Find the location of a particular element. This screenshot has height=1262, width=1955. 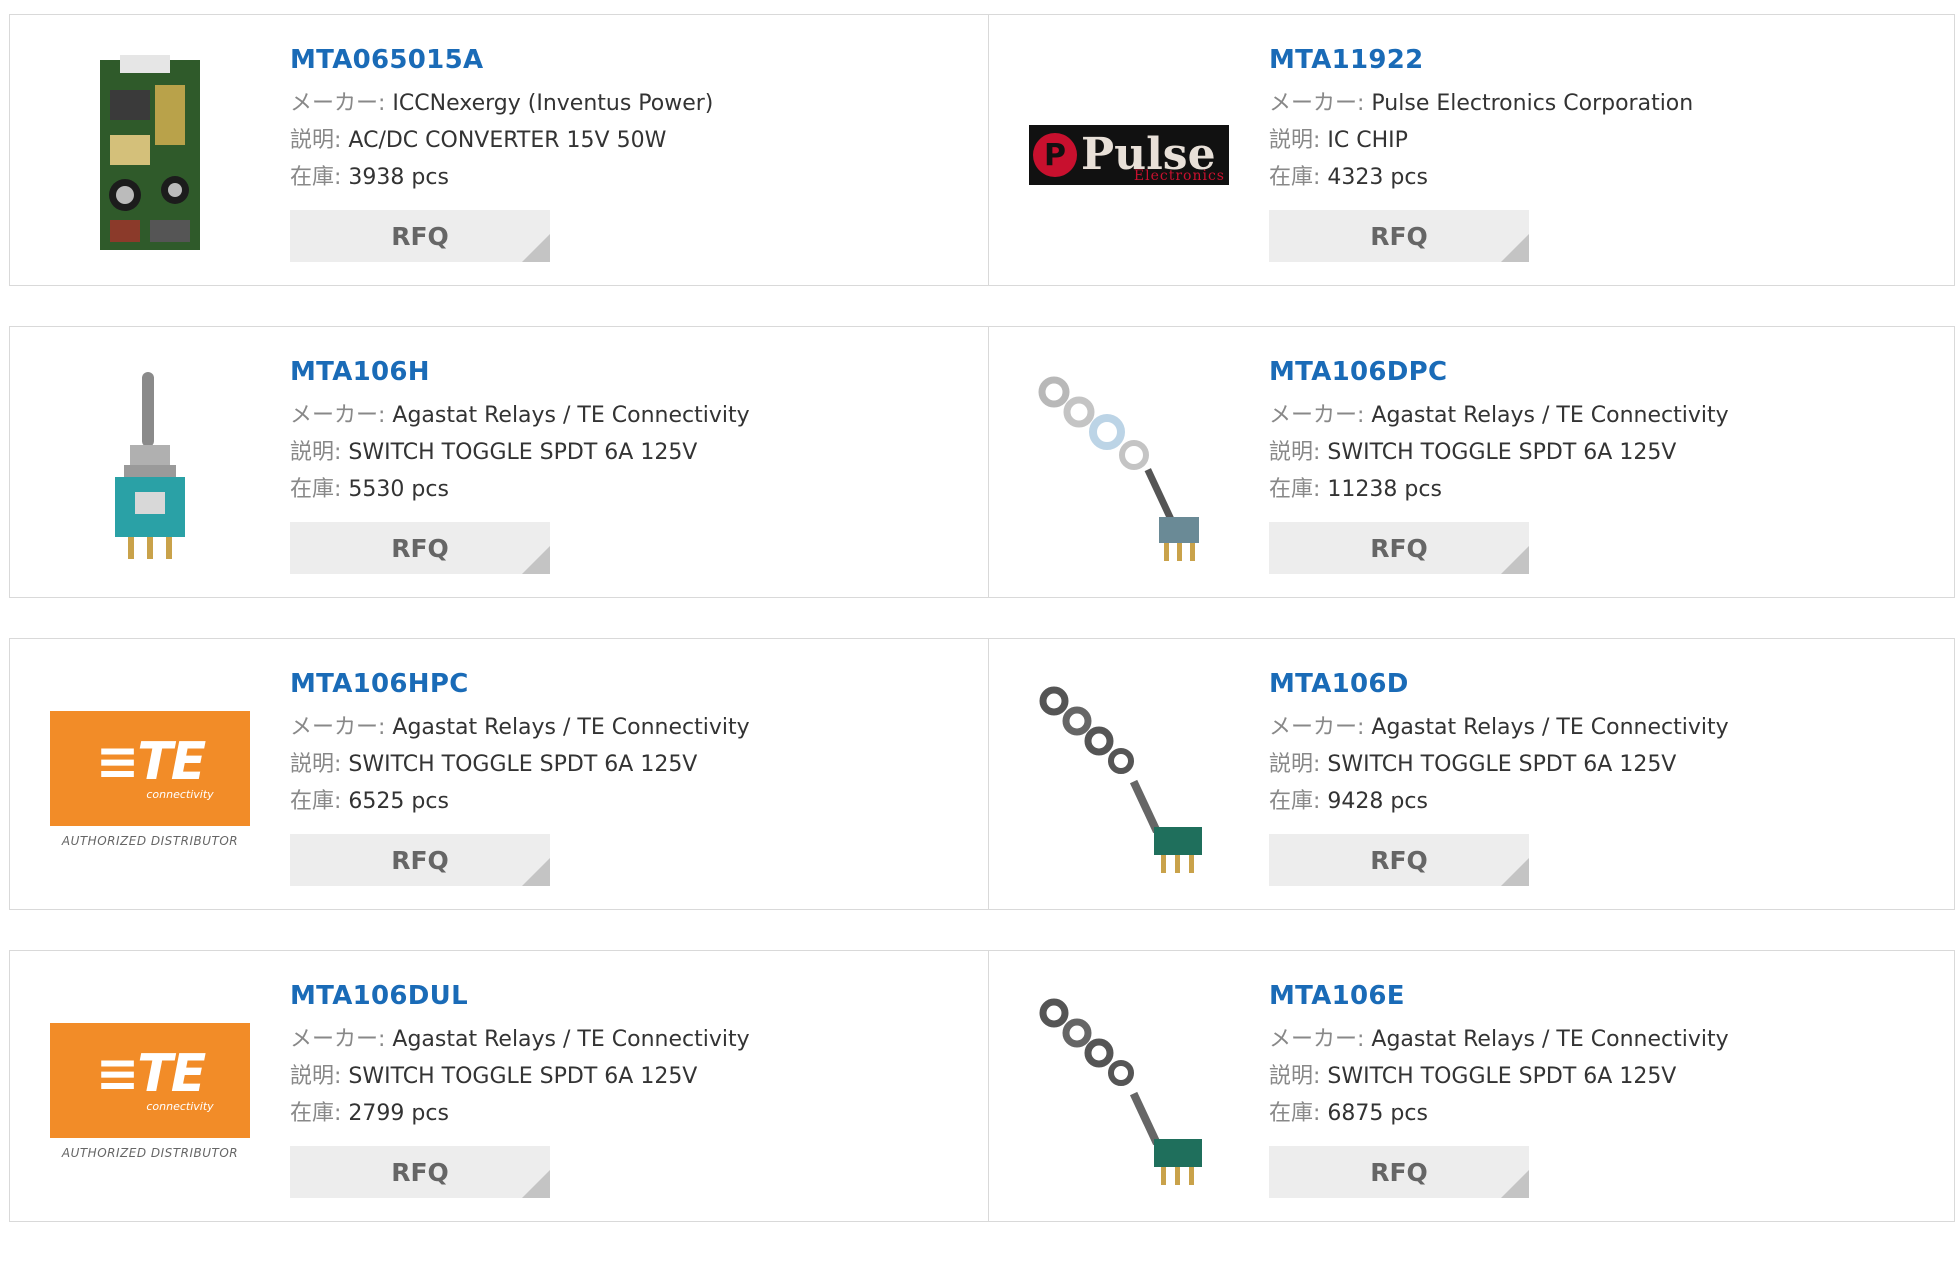

stock-line: 在庫: 4323 pcs is located at coordinates (1481, 177).